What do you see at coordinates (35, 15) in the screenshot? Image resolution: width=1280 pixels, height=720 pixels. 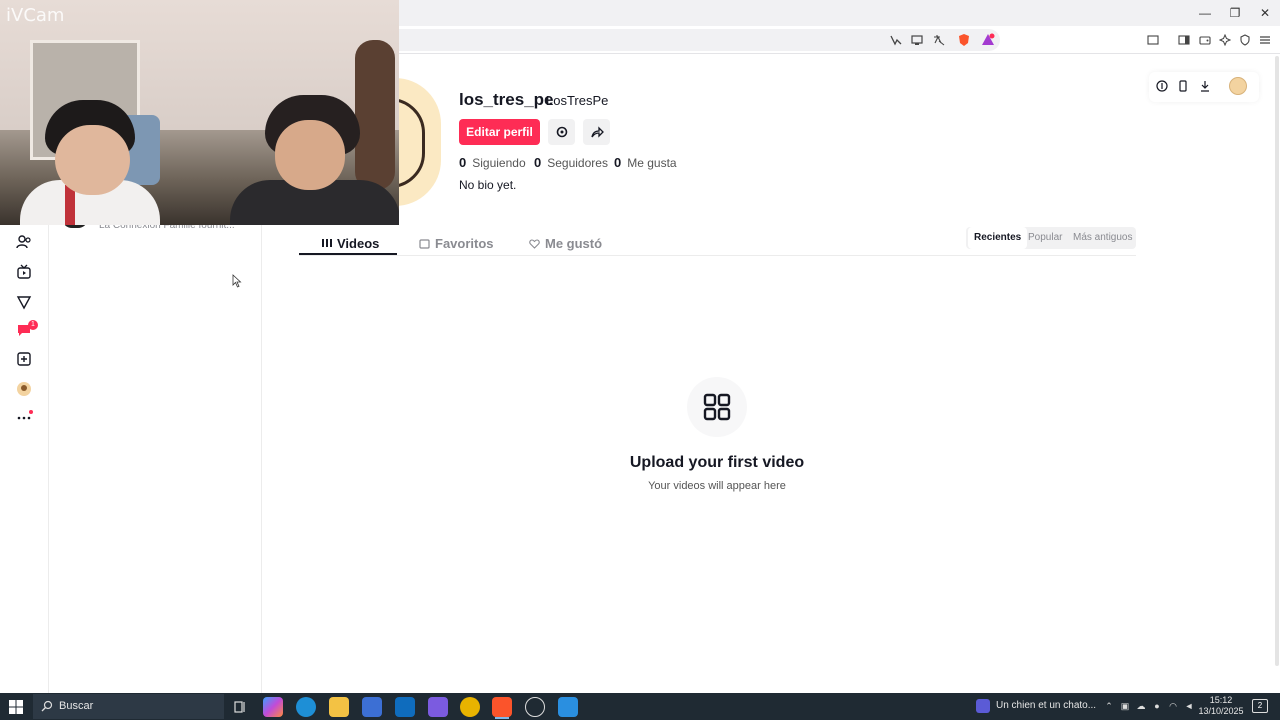 I see `webcam-watermark: iVCam` at bounding box center [35, 15].